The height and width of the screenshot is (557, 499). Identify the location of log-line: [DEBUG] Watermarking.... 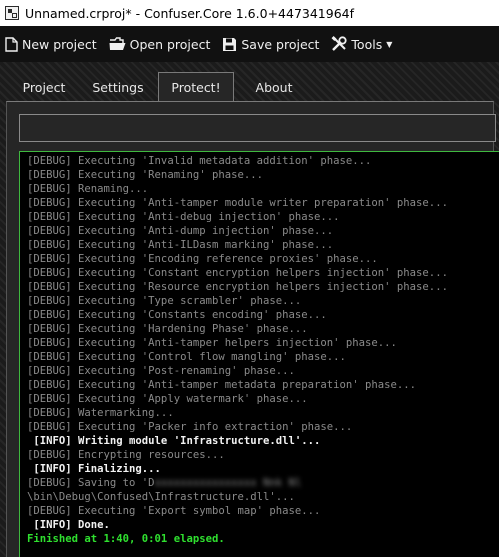
(263, 413).